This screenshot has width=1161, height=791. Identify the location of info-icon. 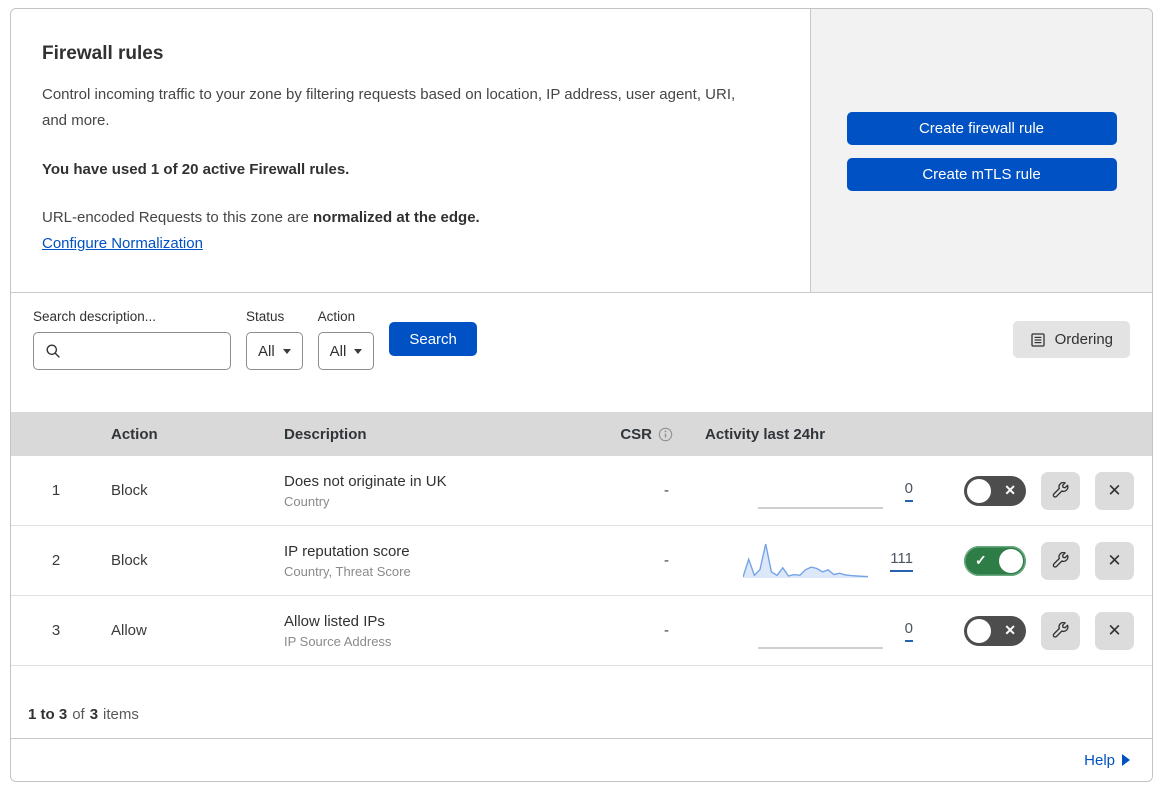
(665, 434).